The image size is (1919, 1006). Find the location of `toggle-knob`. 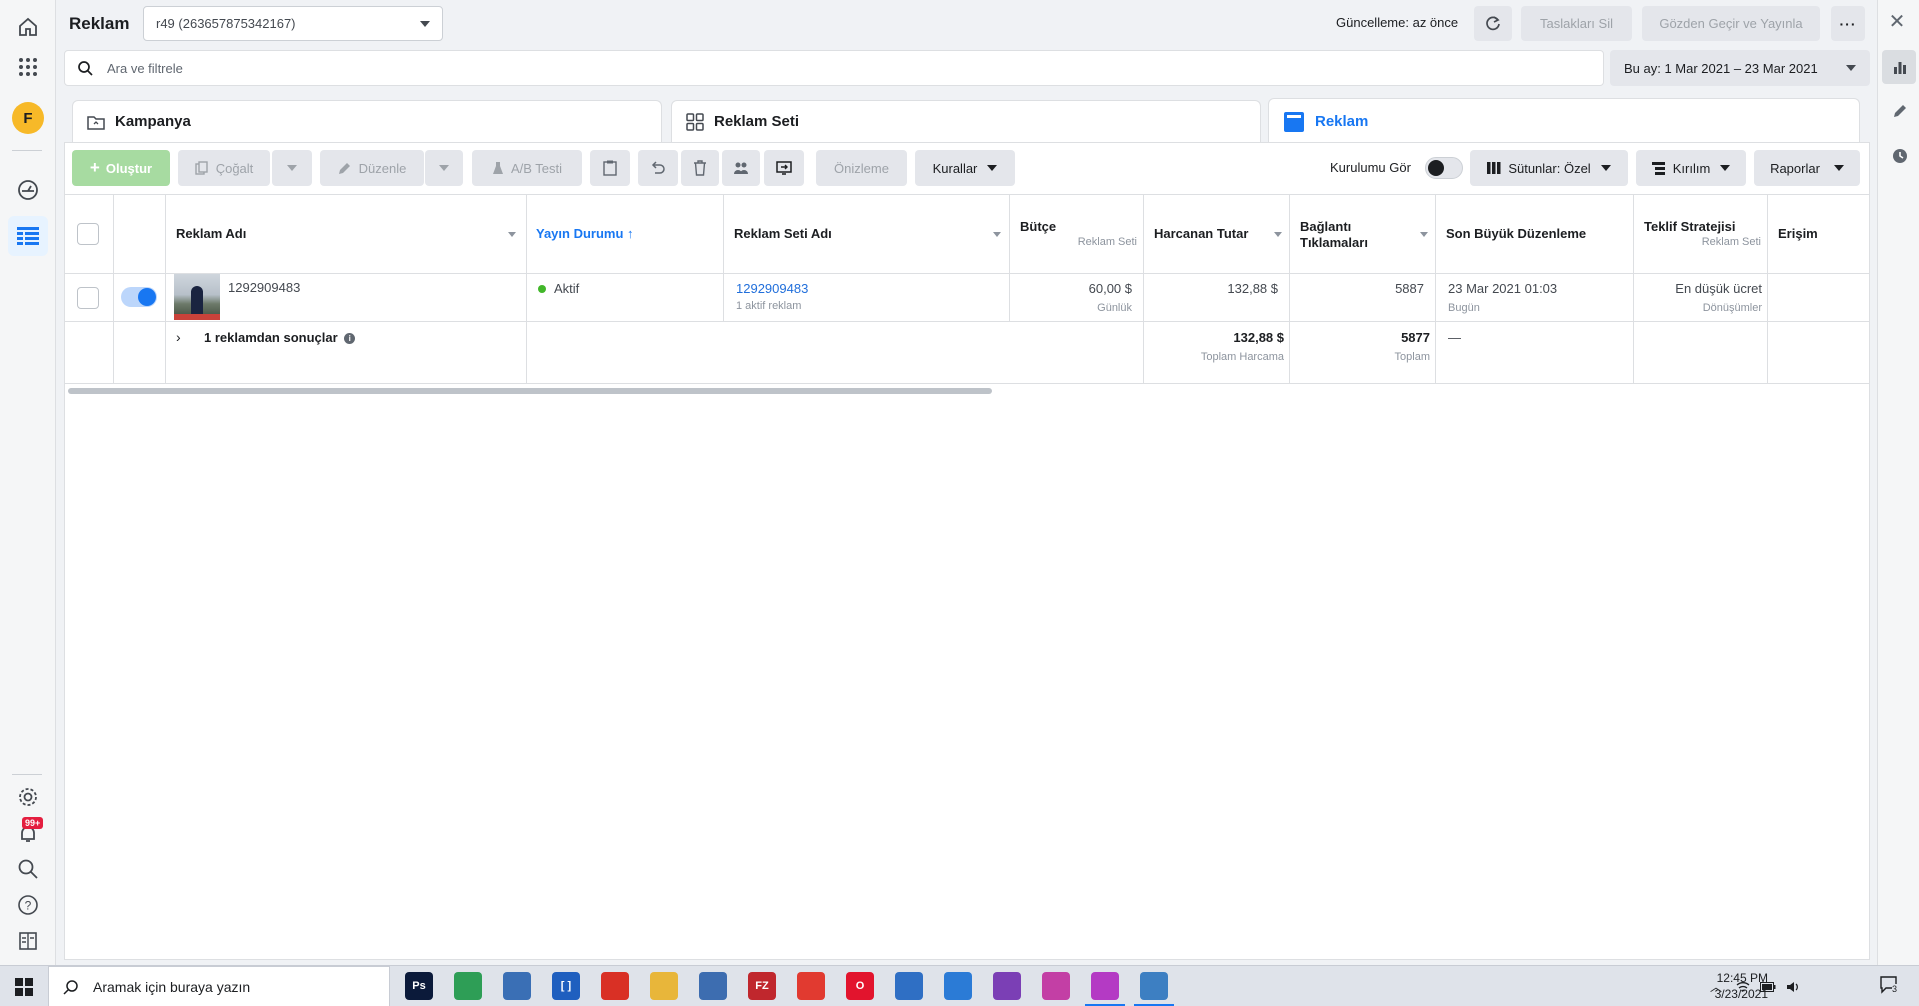

toggle-knob is located at coordinates (147, 297).